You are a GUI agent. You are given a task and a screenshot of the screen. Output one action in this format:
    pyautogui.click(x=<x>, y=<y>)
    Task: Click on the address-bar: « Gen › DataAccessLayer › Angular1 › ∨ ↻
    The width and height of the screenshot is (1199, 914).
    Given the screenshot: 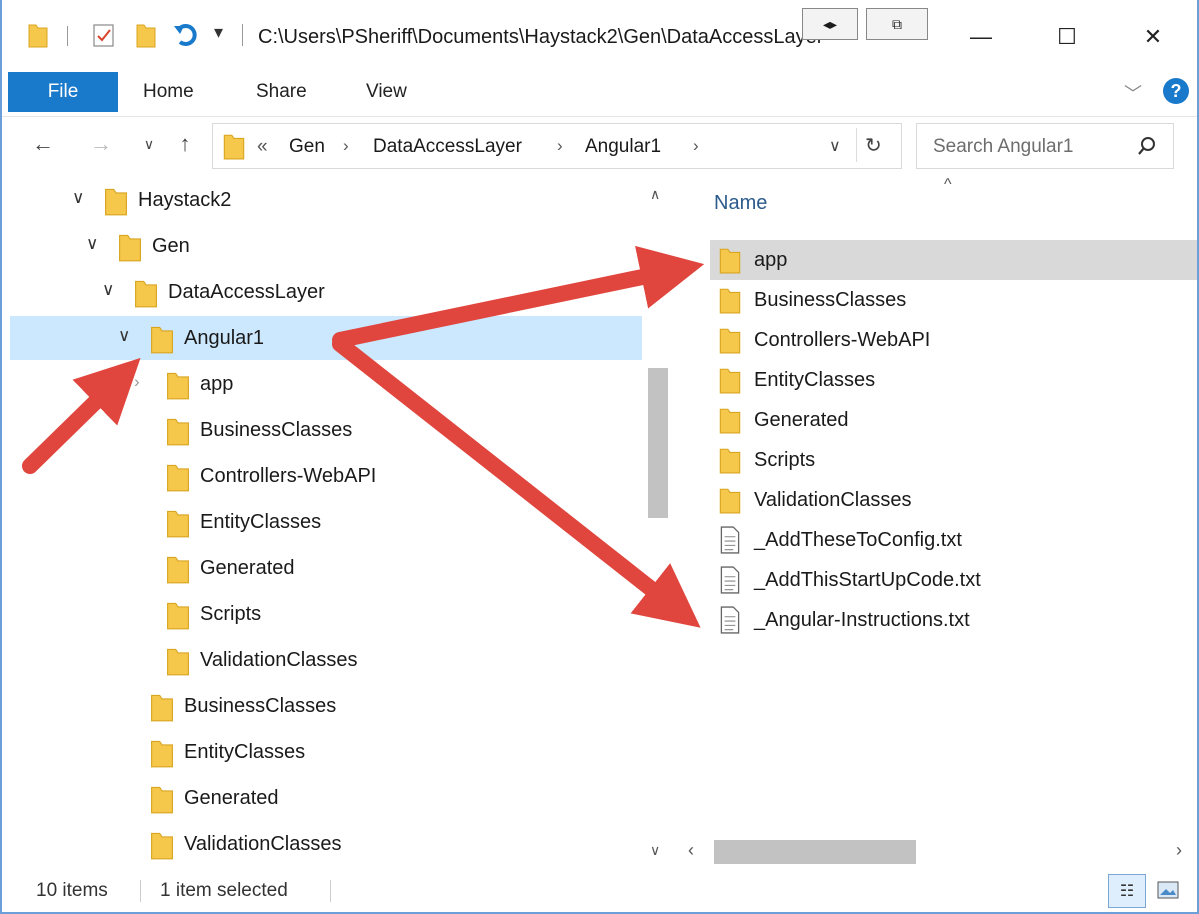 What is the action you would take?
    pyautogui.click(x=557, y=146)
    